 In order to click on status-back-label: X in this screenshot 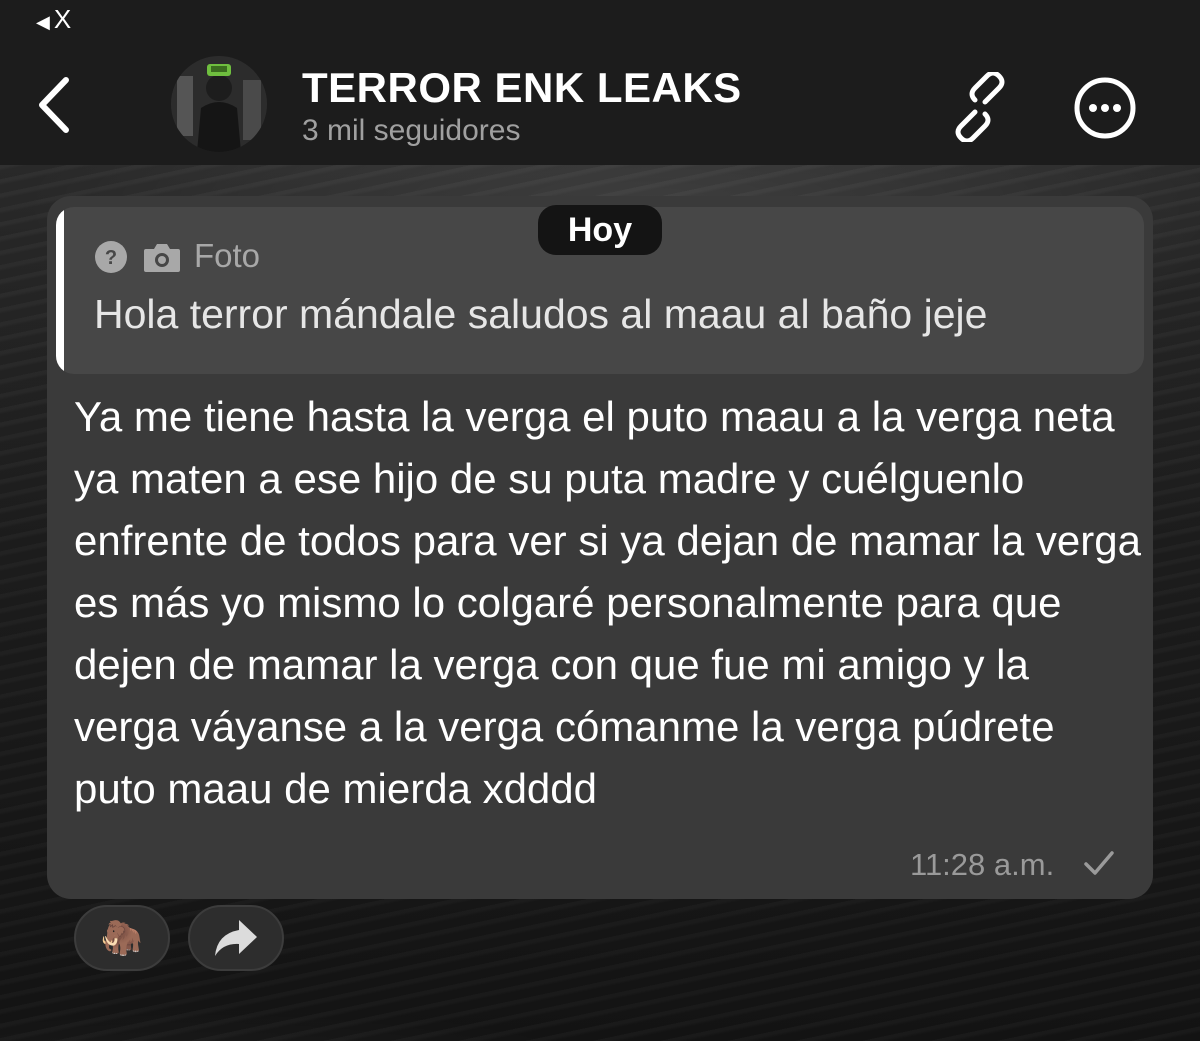, I will do `click(62, 19)`.